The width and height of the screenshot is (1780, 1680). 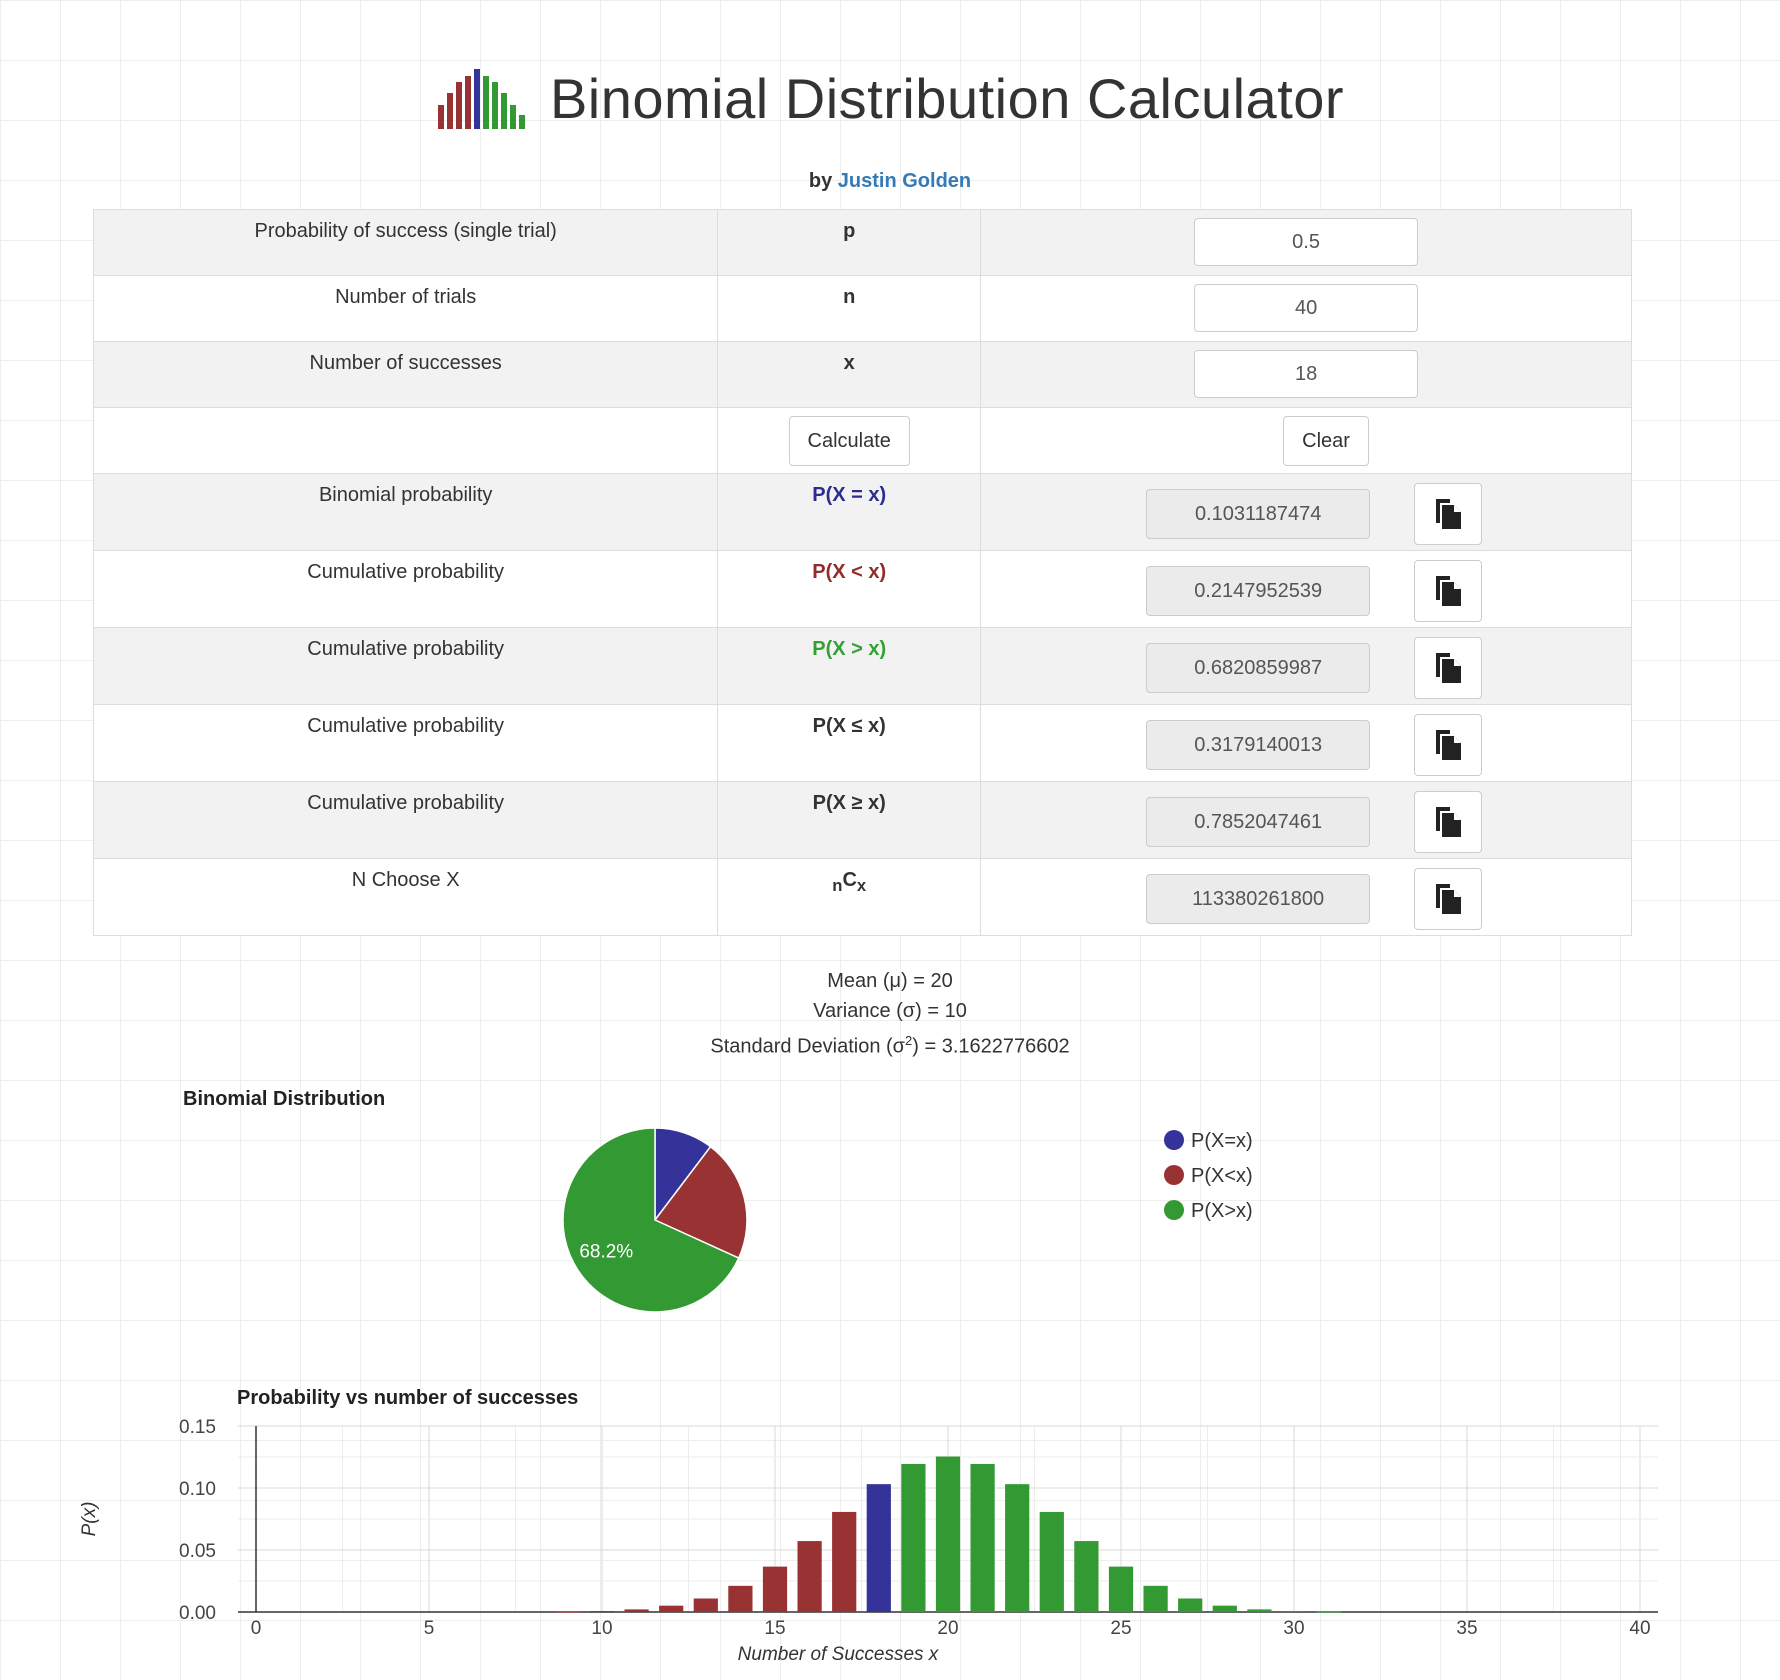 I want to click on button-row: Calculate Clear, so click(x=862, y=440).